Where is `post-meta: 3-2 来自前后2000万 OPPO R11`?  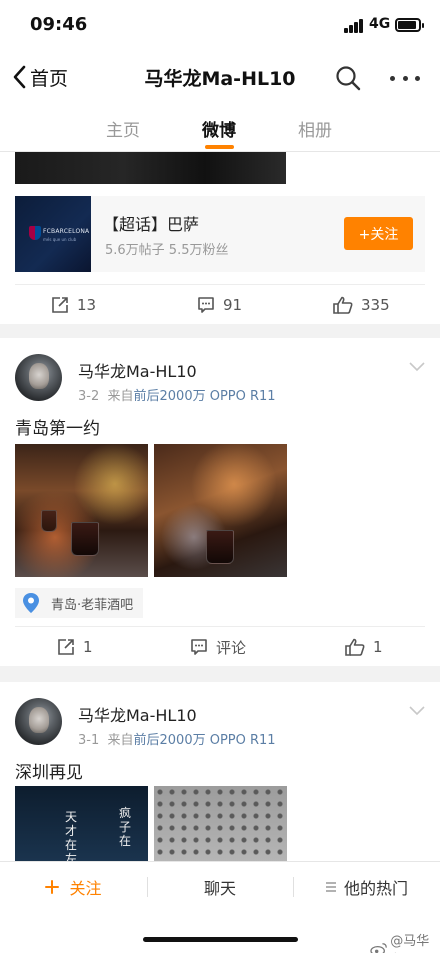
post-meta: 3-2 来自前后2000万 OPPO R11 is located at coordinates (177, 394).